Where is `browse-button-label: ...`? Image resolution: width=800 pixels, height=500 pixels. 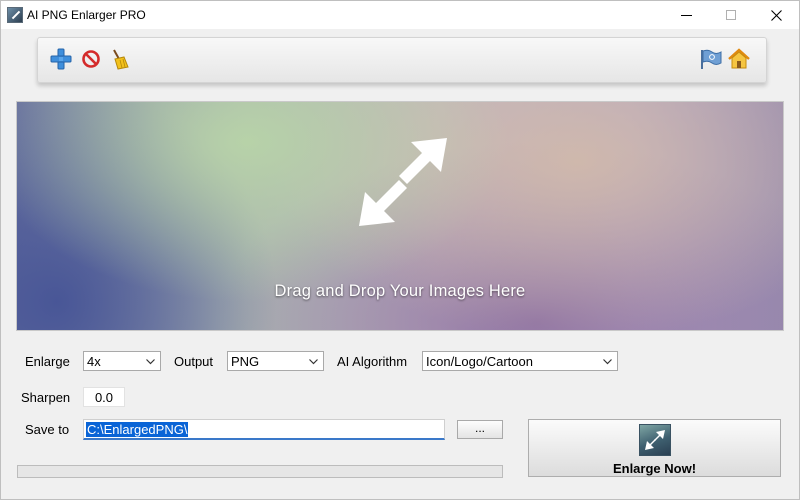 browse-button-label: ... is located at coordinates (479, 428).